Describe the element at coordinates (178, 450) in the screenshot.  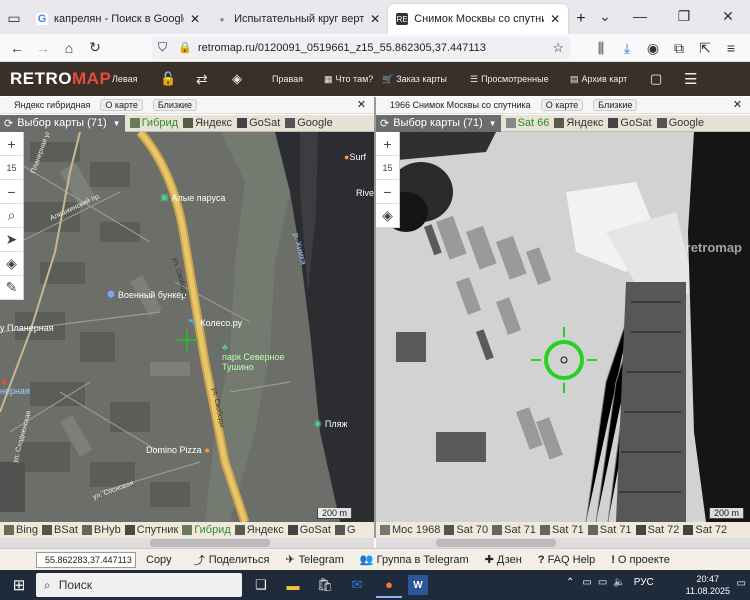
I see `poi-domino: Domino Pizza ●` at that location.